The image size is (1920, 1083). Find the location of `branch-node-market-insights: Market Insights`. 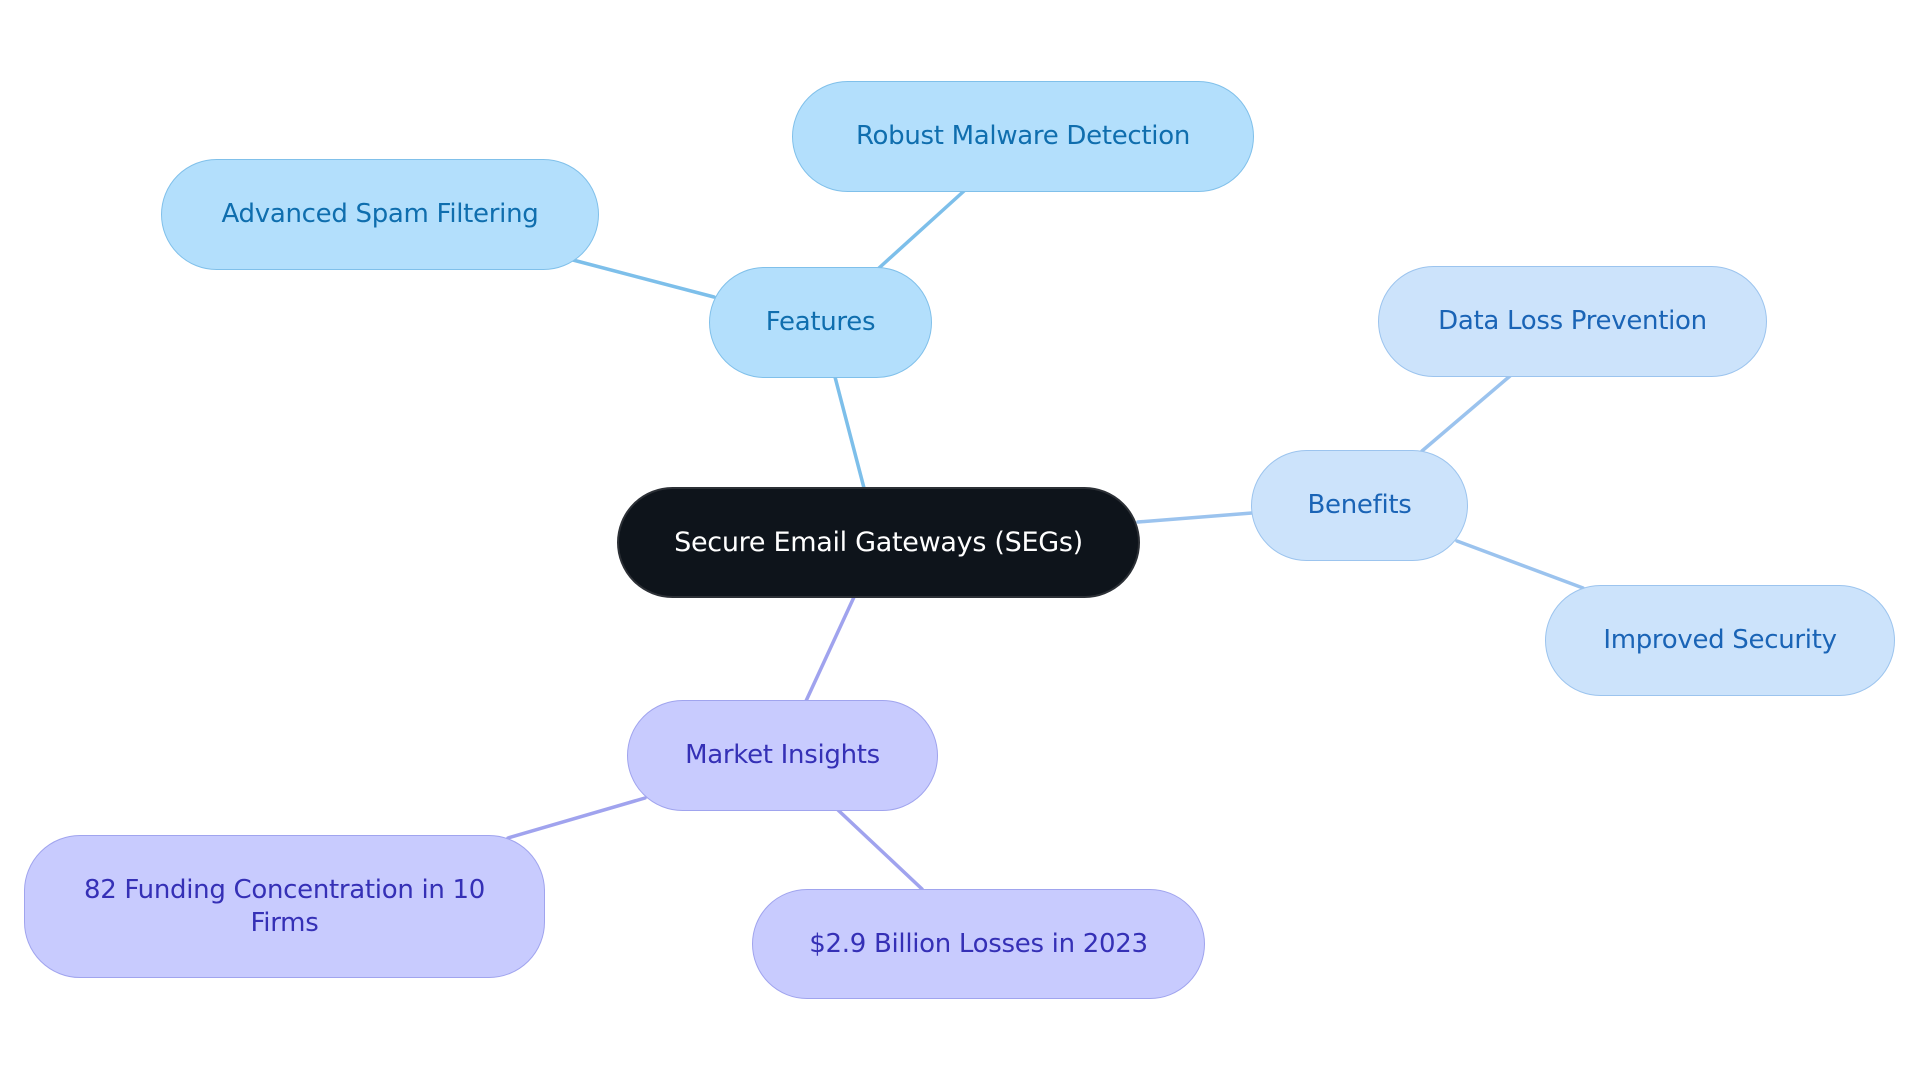

branch-node-market-insights: Market Insights is located at coordinates (782, 755).